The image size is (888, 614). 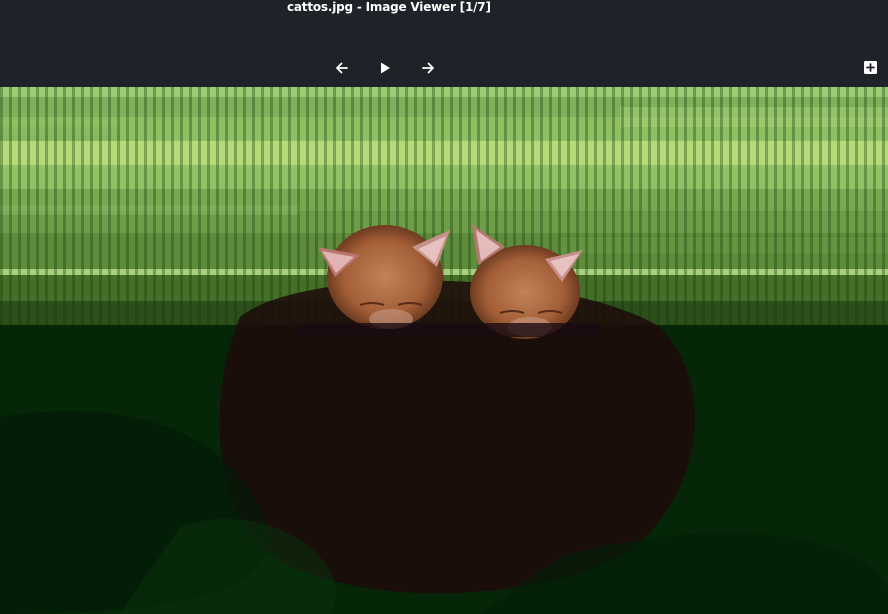 I want to click on play-icon, so click(x=385, y=68).